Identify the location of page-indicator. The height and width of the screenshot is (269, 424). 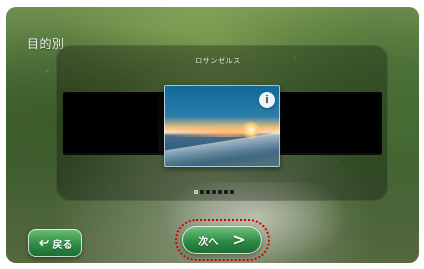
(214, 192).